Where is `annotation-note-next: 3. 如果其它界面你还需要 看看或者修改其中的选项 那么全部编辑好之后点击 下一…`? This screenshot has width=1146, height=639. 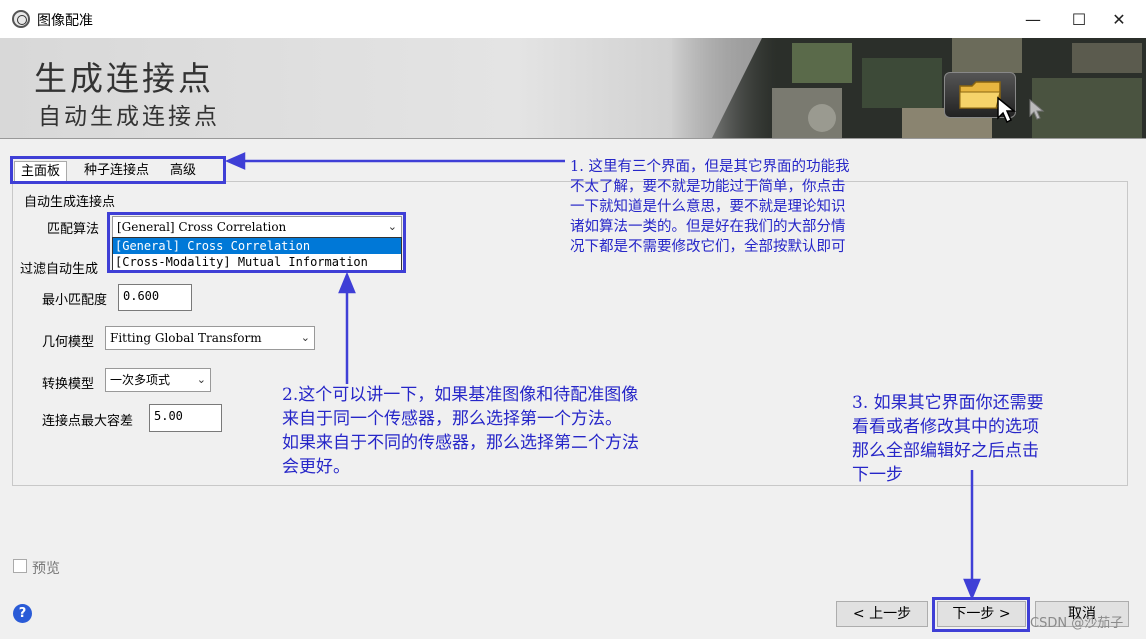
annotation-note-next: 3. 如果其它界面你还需要 看看或者修改其中的选项 那么全部编辑好之后点击 下一… is located at coordinates (948, 439).